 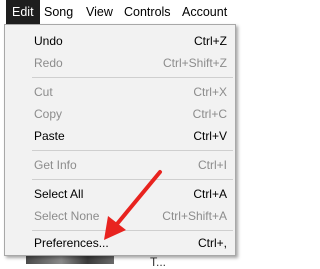 I want to click on menu-edit: Edit, so click(x=23, y=12).